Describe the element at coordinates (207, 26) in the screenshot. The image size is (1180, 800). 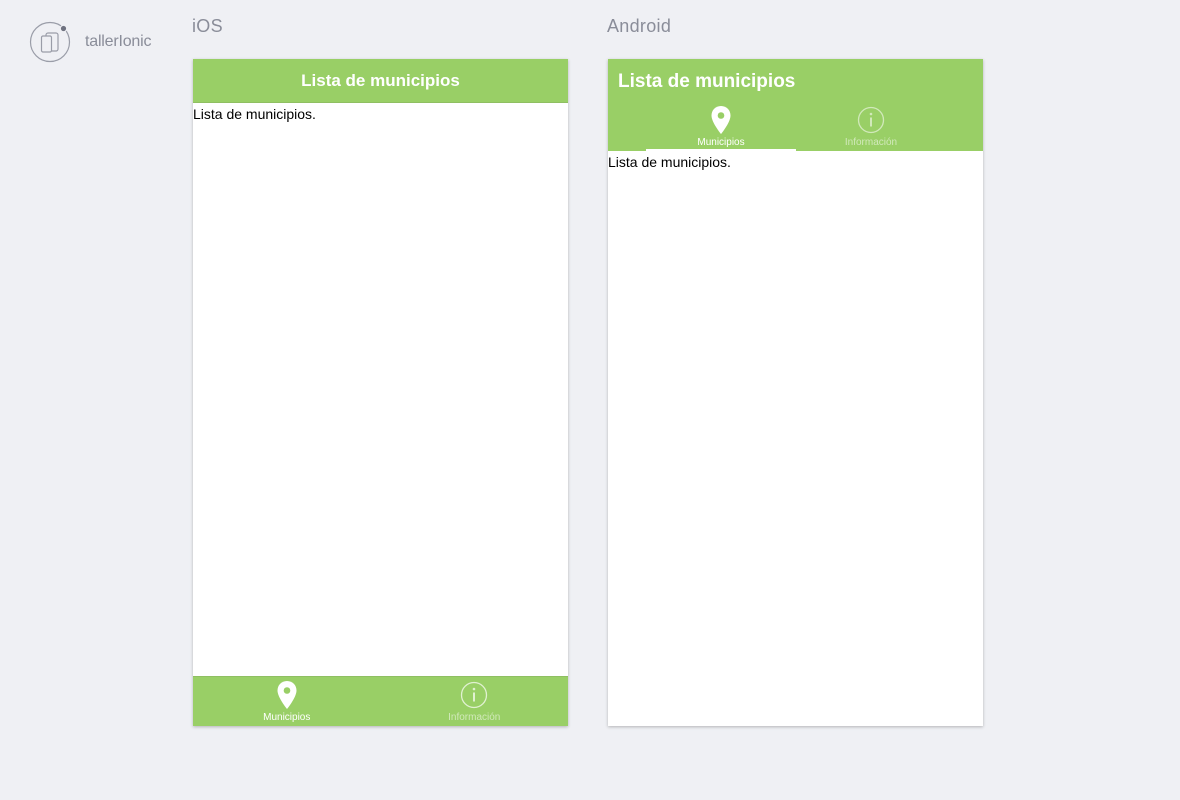
I see `ios-platform-label: iOS` at that location.